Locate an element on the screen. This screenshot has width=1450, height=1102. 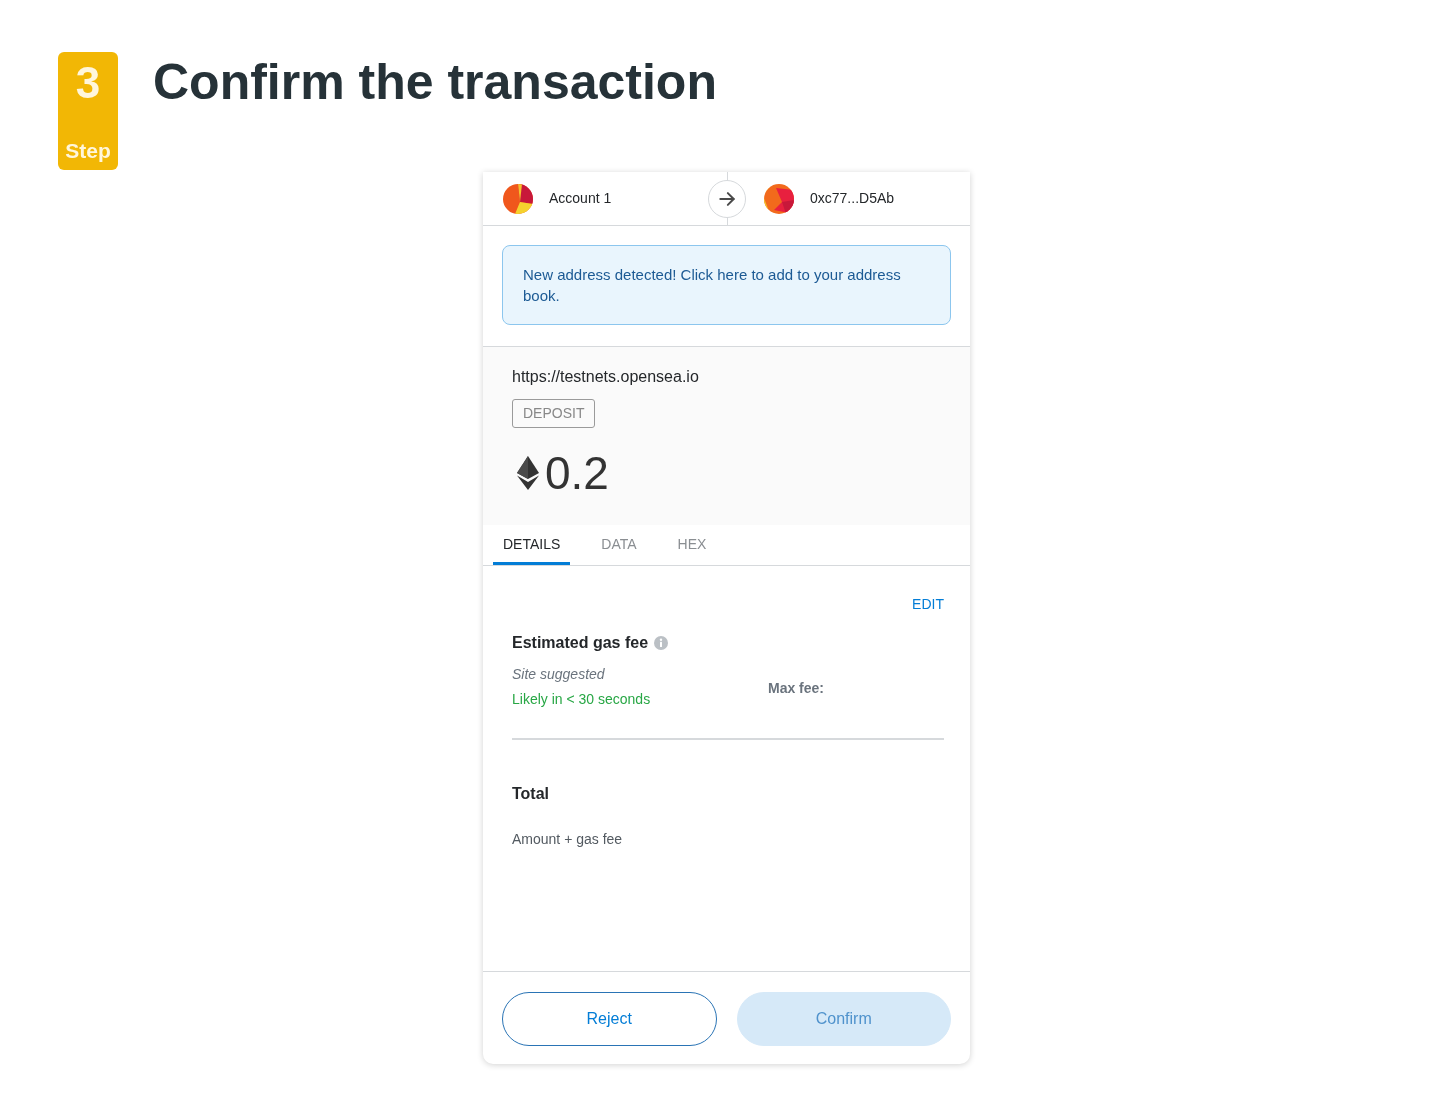
page-title: Confirm the transaction is located at coordinates (435, 82).